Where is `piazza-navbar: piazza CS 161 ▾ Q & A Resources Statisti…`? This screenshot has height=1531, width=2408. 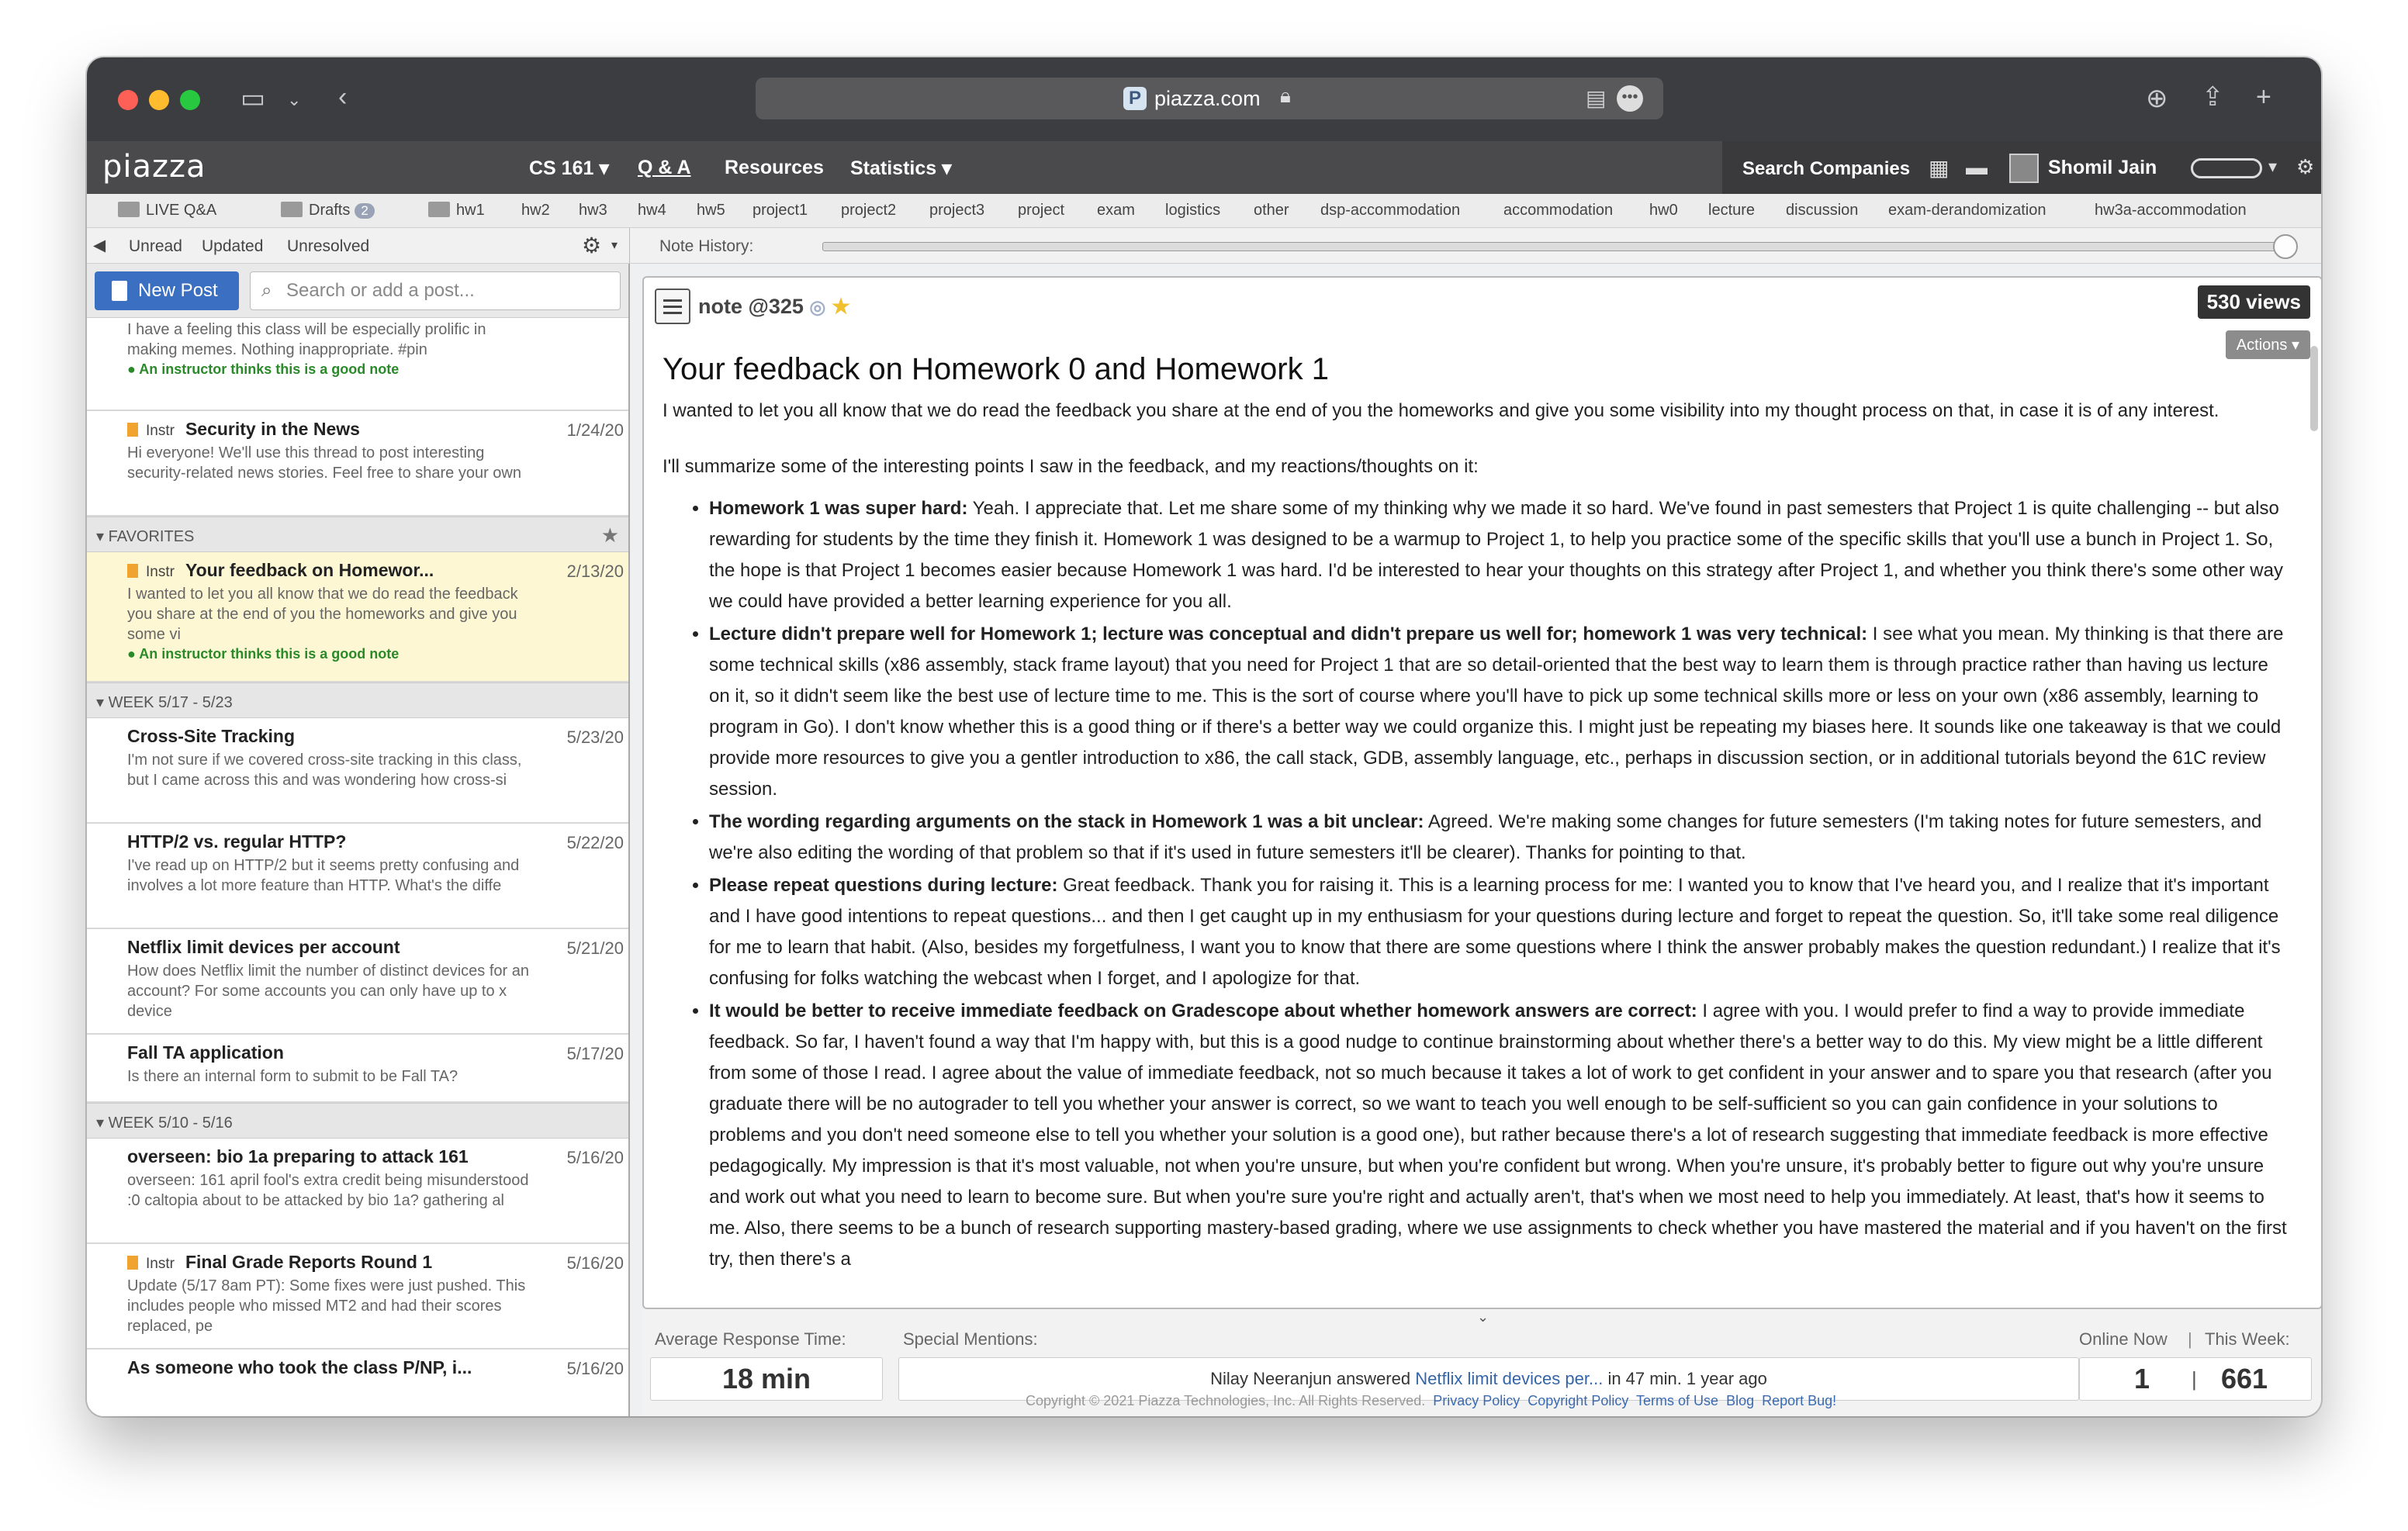 piazza-navbar: piazza CS 161 ▾ Q & A Resources Statisti… is located at coordinates (1204, 167).